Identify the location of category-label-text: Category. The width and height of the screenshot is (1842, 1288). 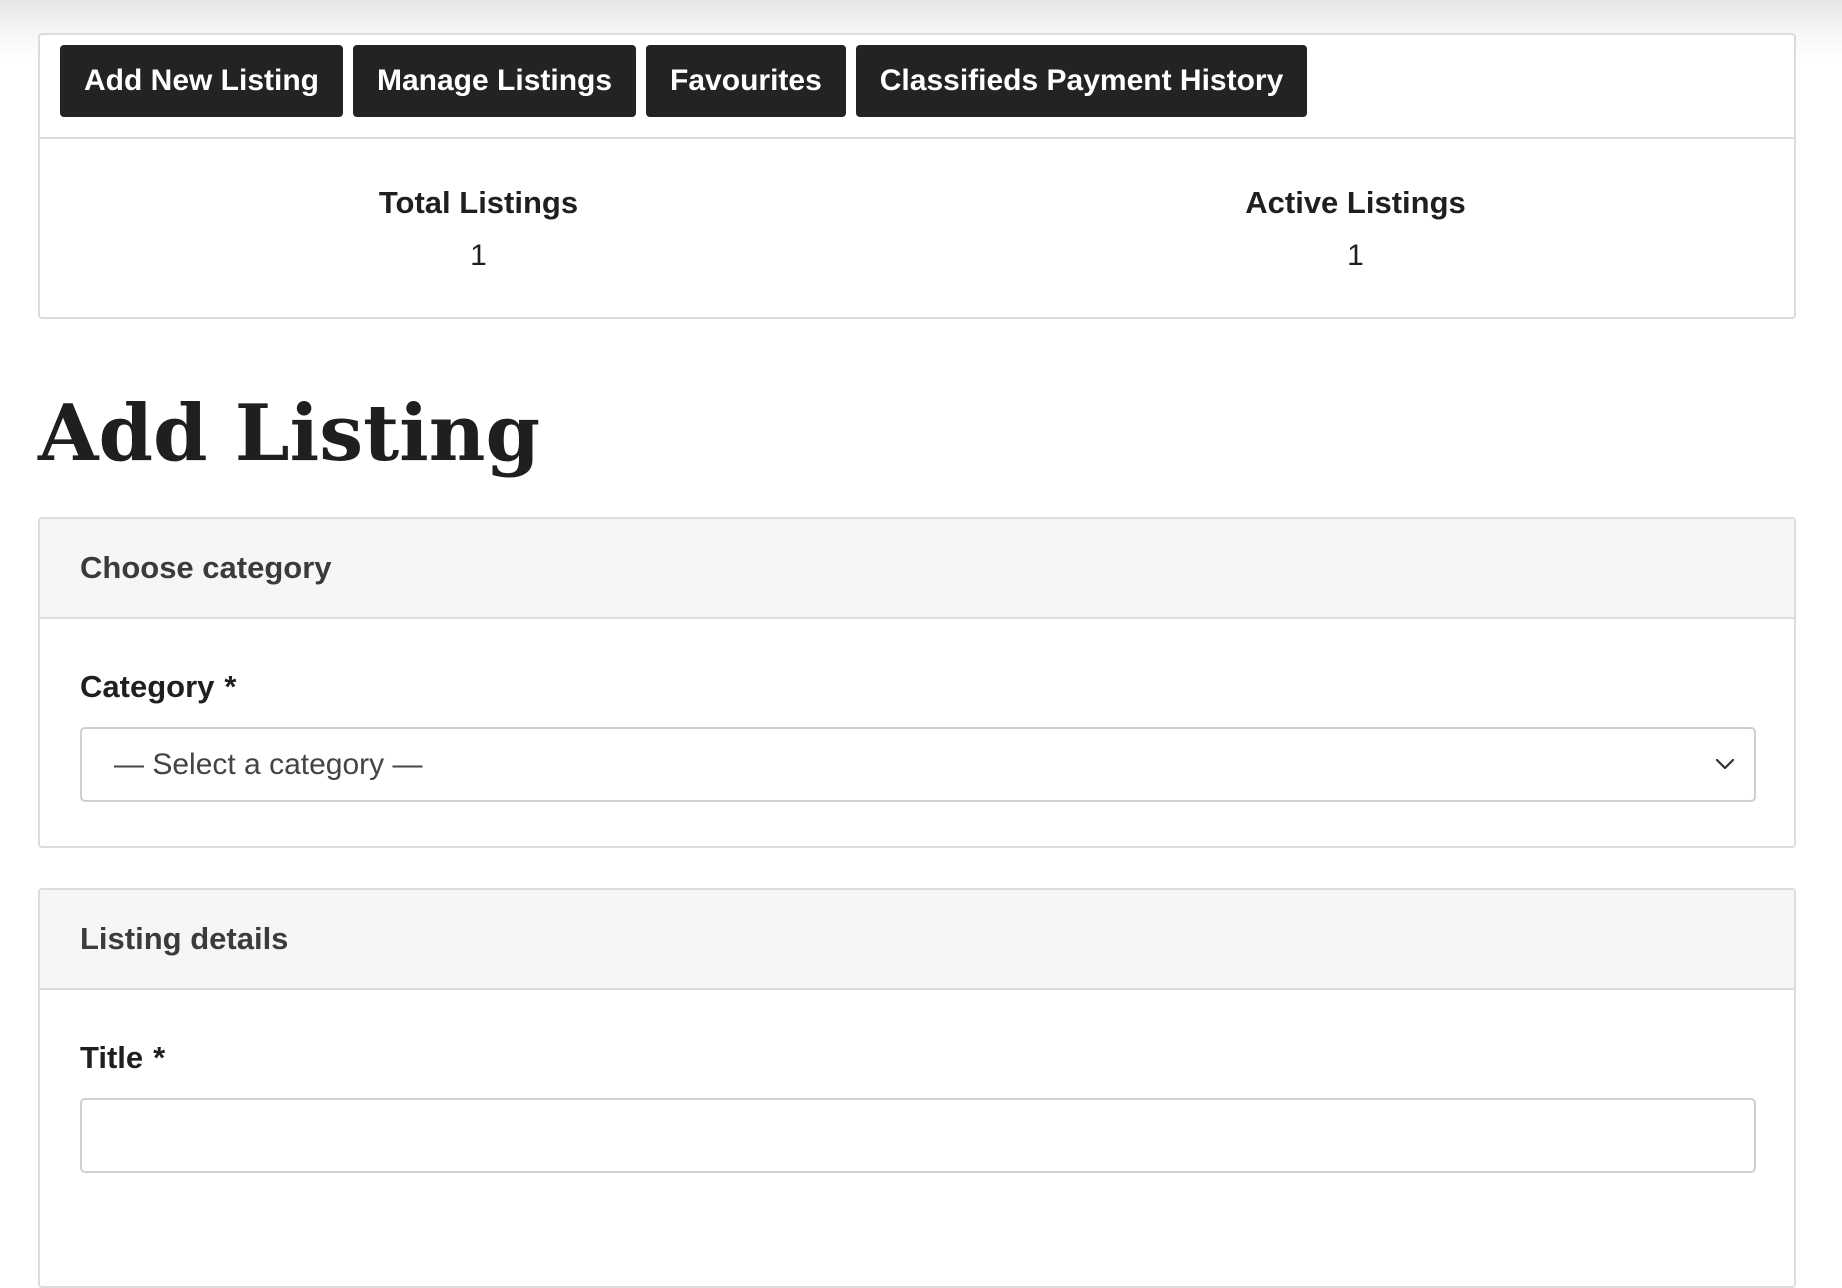
(147, 686).